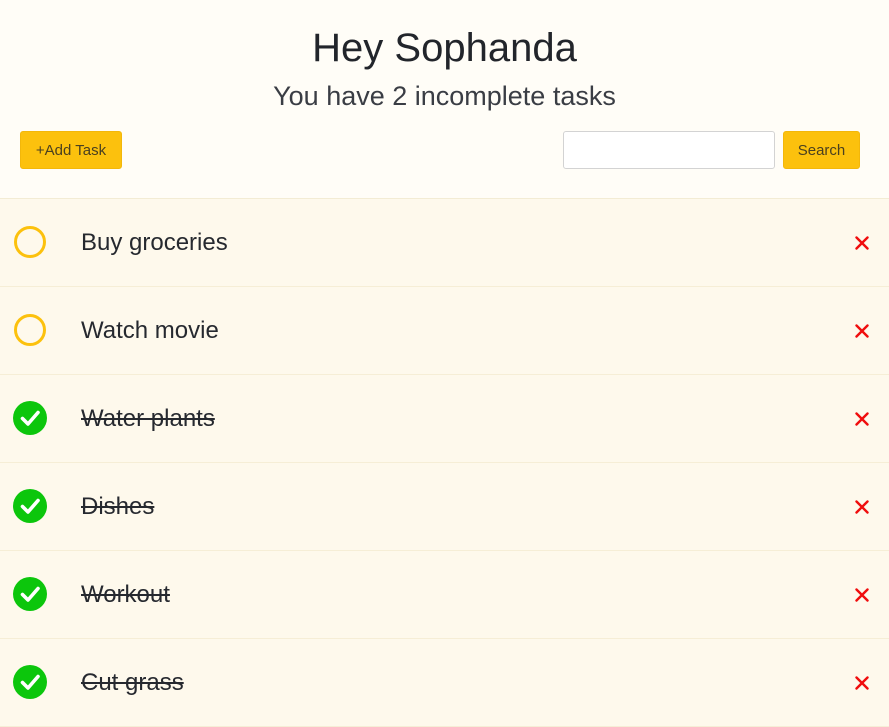  I want to click on task-label: Buy groceries, so click(154, 242).